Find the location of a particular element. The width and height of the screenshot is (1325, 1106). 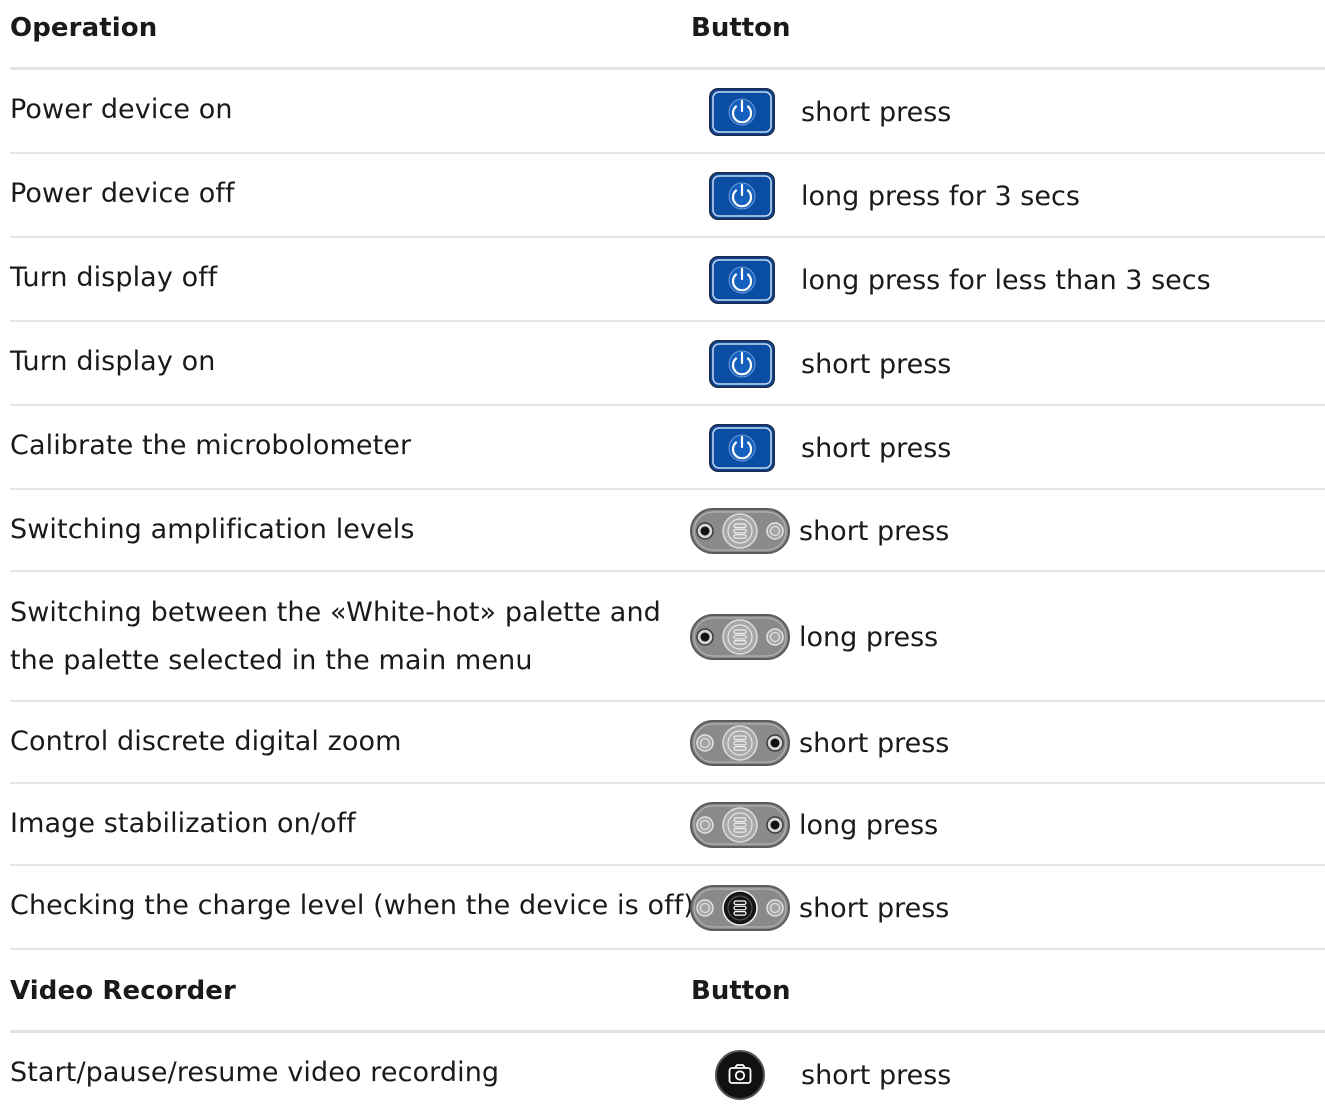

operation-line: the palette selected in the main menu is located at coordinates (271, 660).